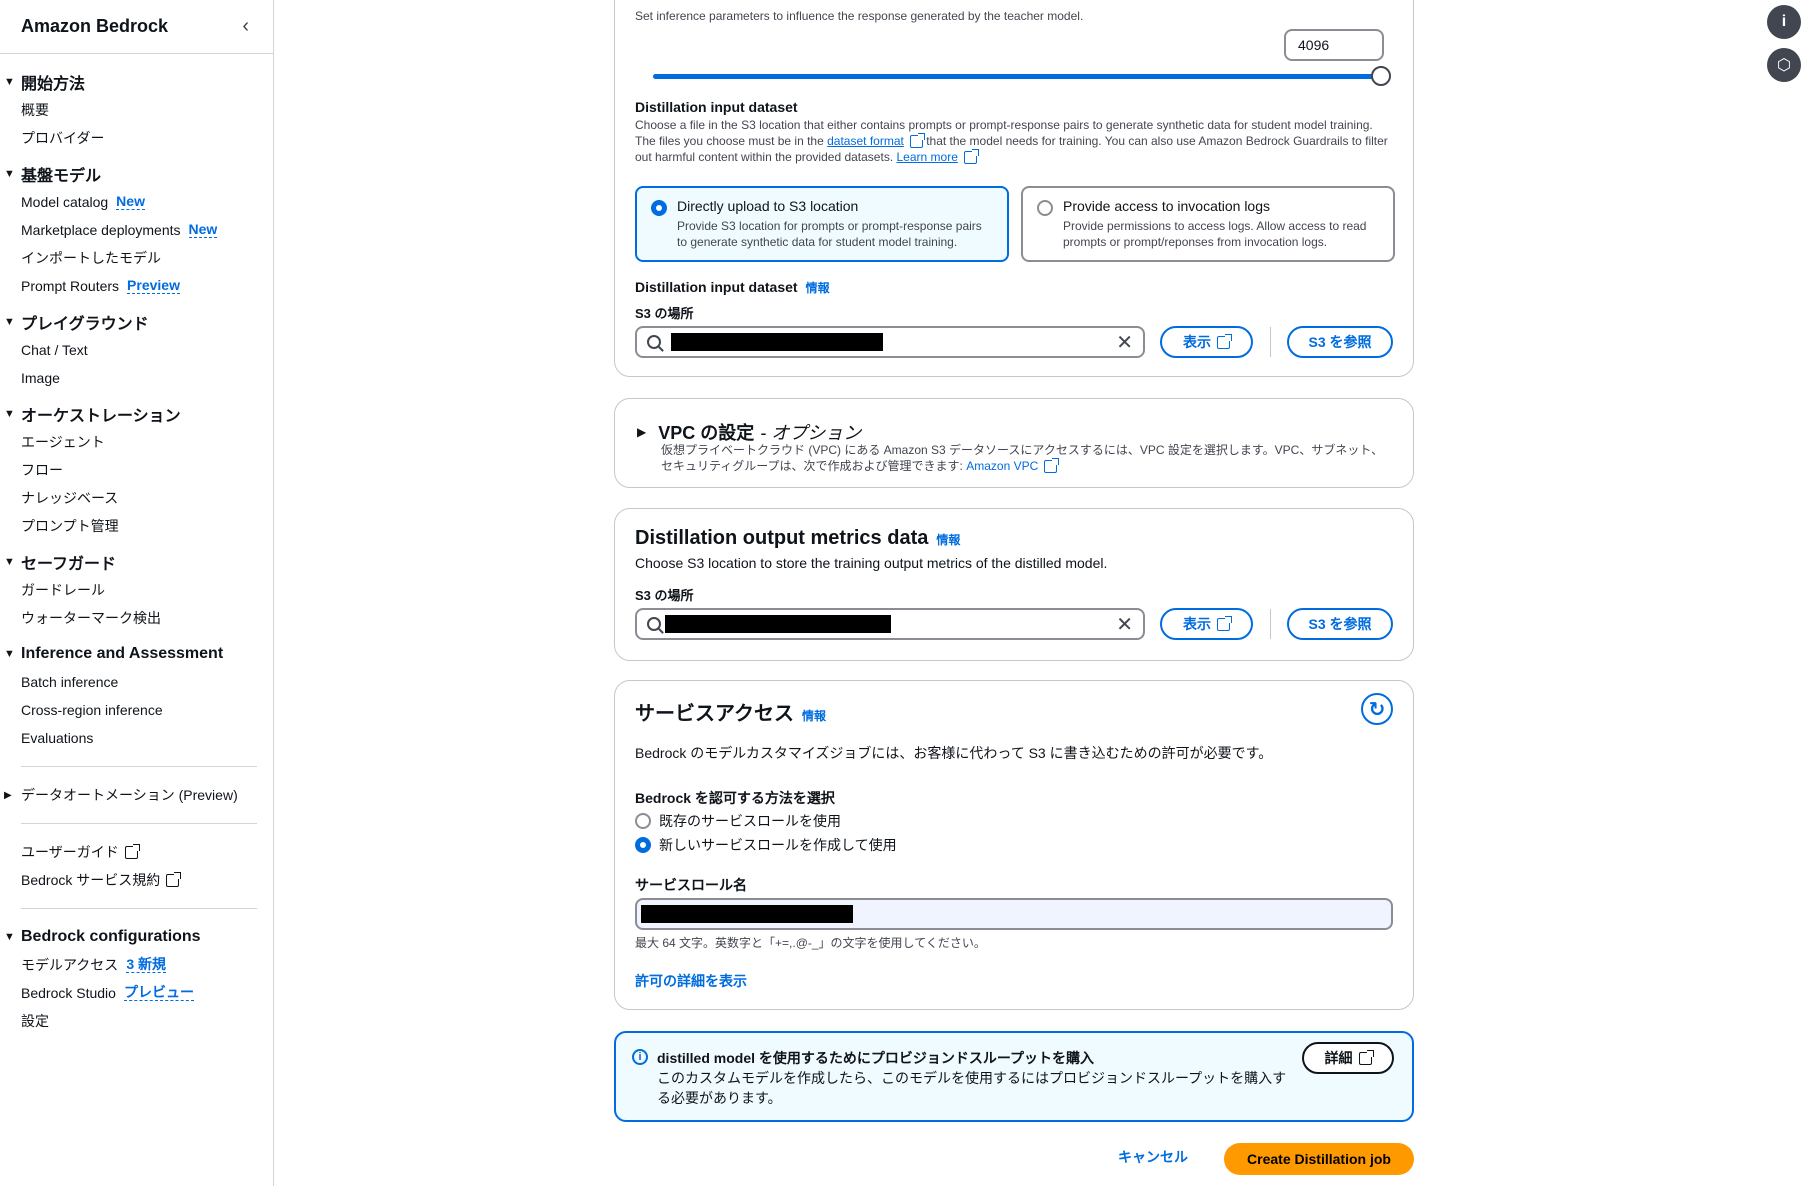  I want to click on sidebar-section-title: Bedrock configurations, so click(111, 936).